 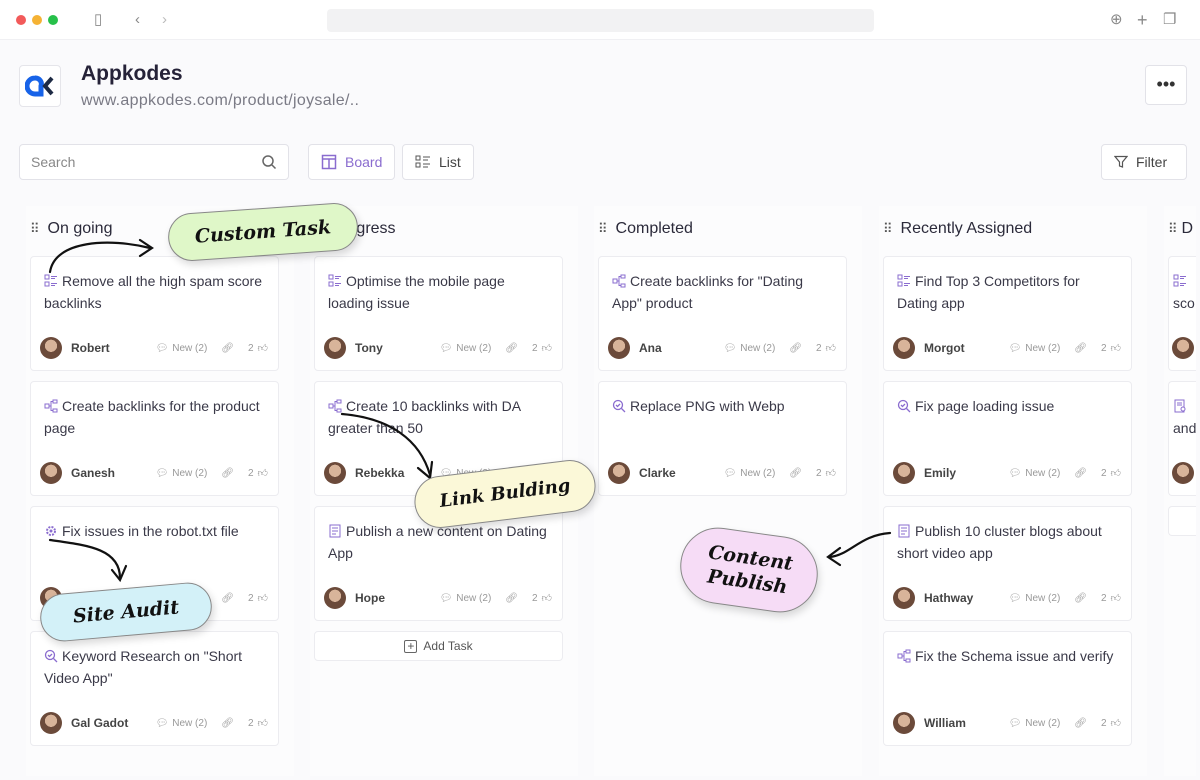 What do you see at coordinates (988, 292) in the screenshot?
I see `task-title-text: Find Top 3 Competitors for Dating app` at bounding box center [988, 292].